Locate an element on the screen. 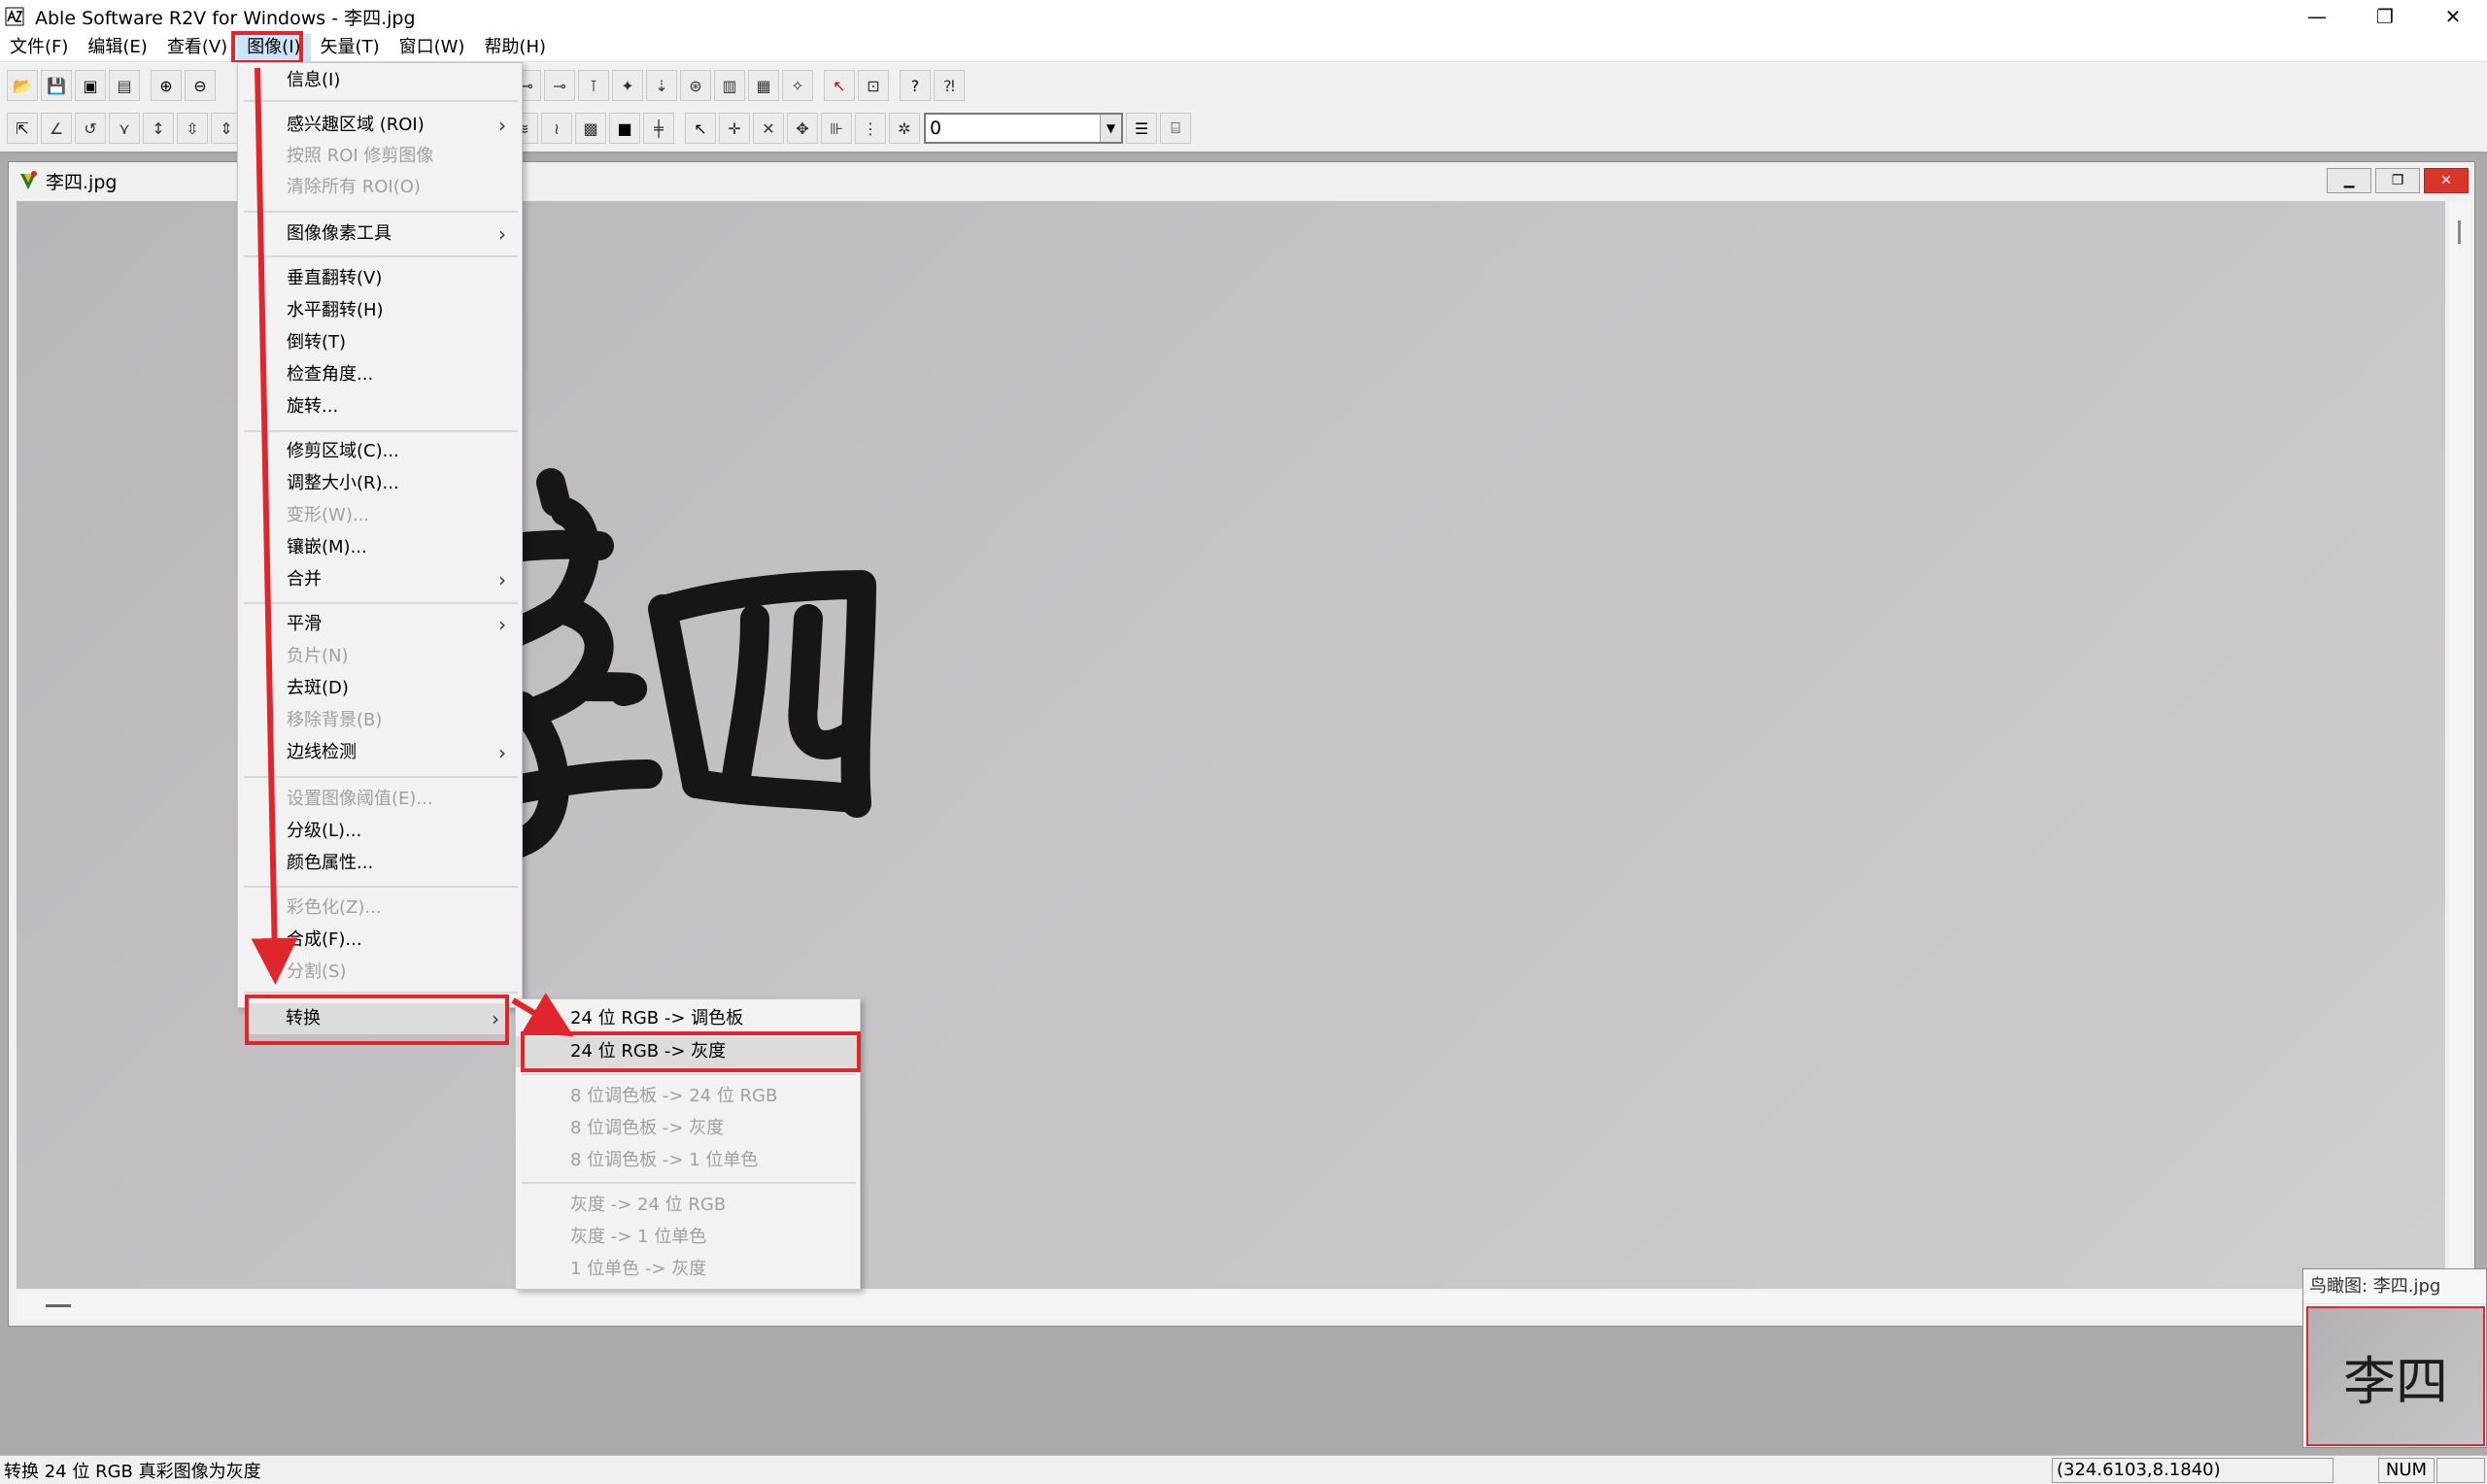 The image size is (2487, 1484). down-arrow-icon is located at coordinates (274, 526).